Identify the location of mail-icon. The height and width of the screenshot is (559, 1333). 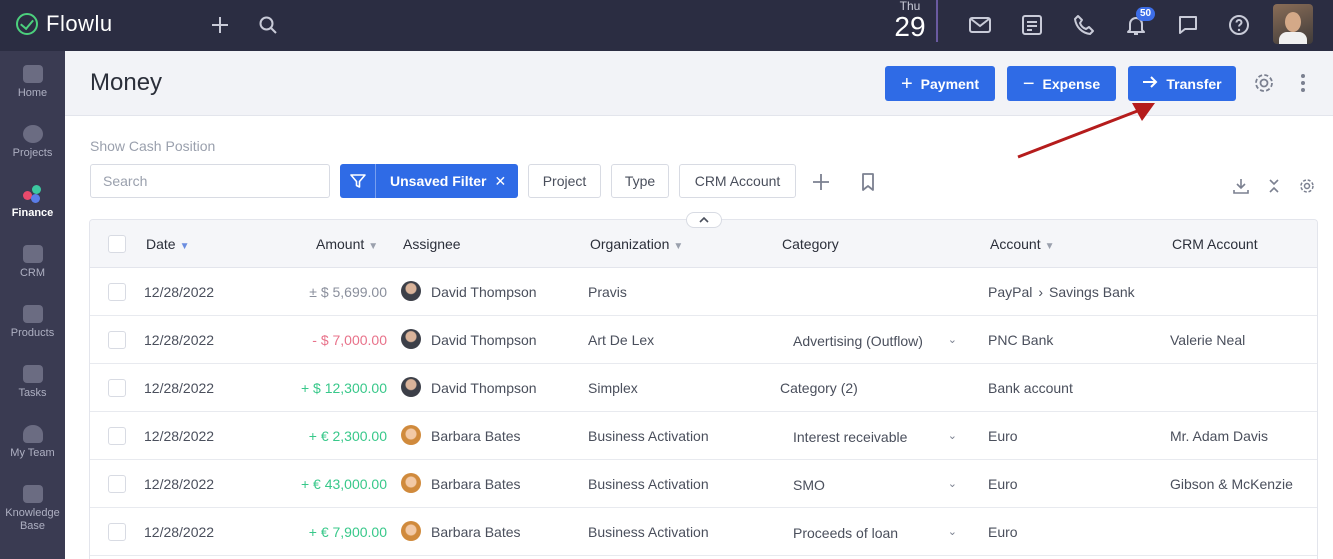
(980, 25).